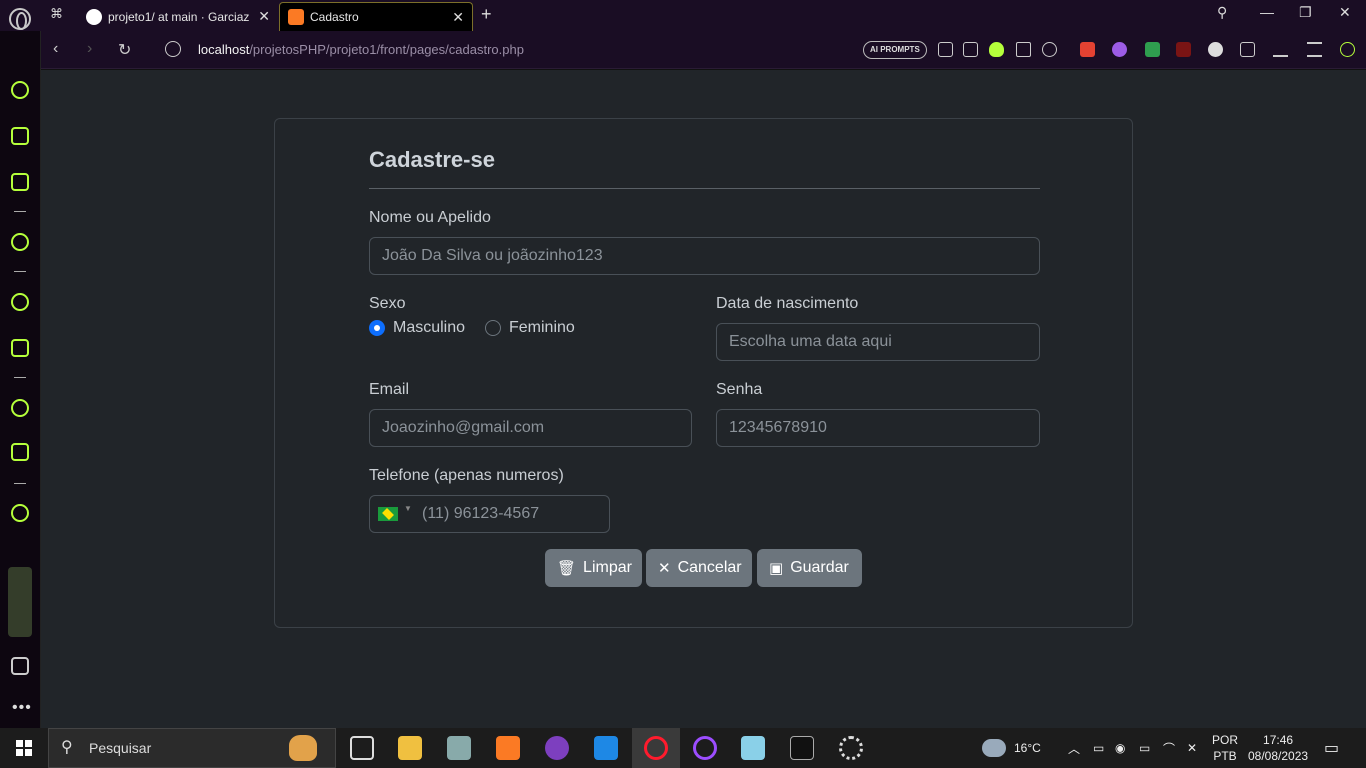 The width and height of the screenshot is (1366, 768). What do you see at coordinates (1011, 748) in the screenshot?
I see `weather-widget: 16°C` at bounding box center [1011, 748].